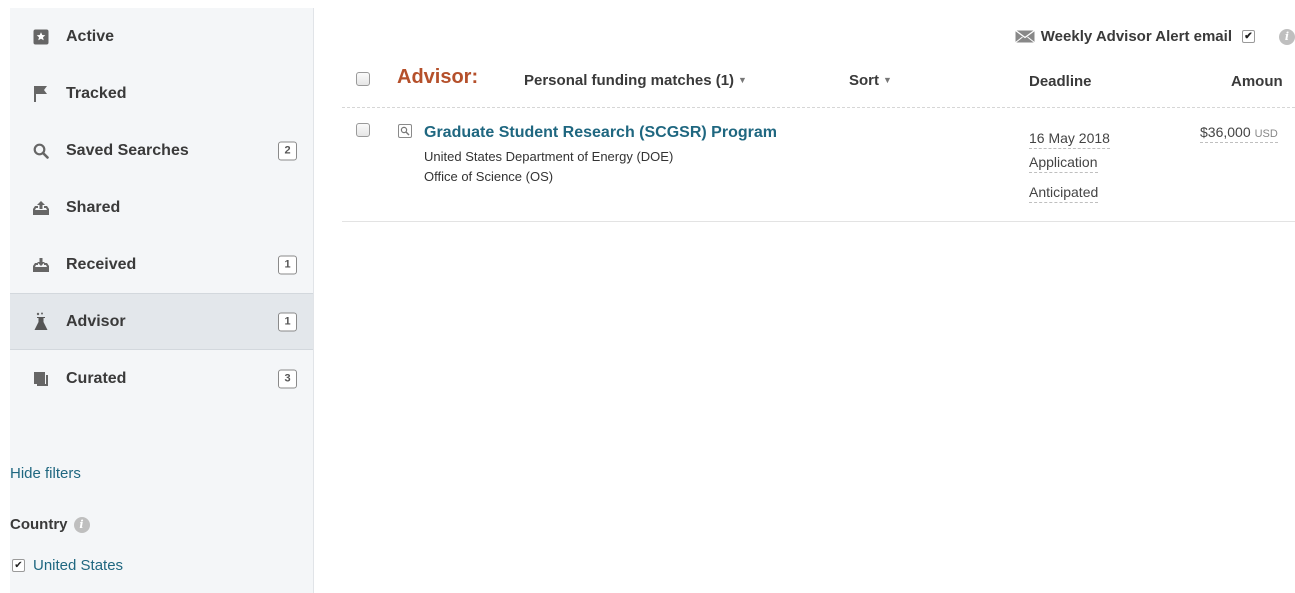  I want to click on country-option-united-states: United States, so click(67, 565).